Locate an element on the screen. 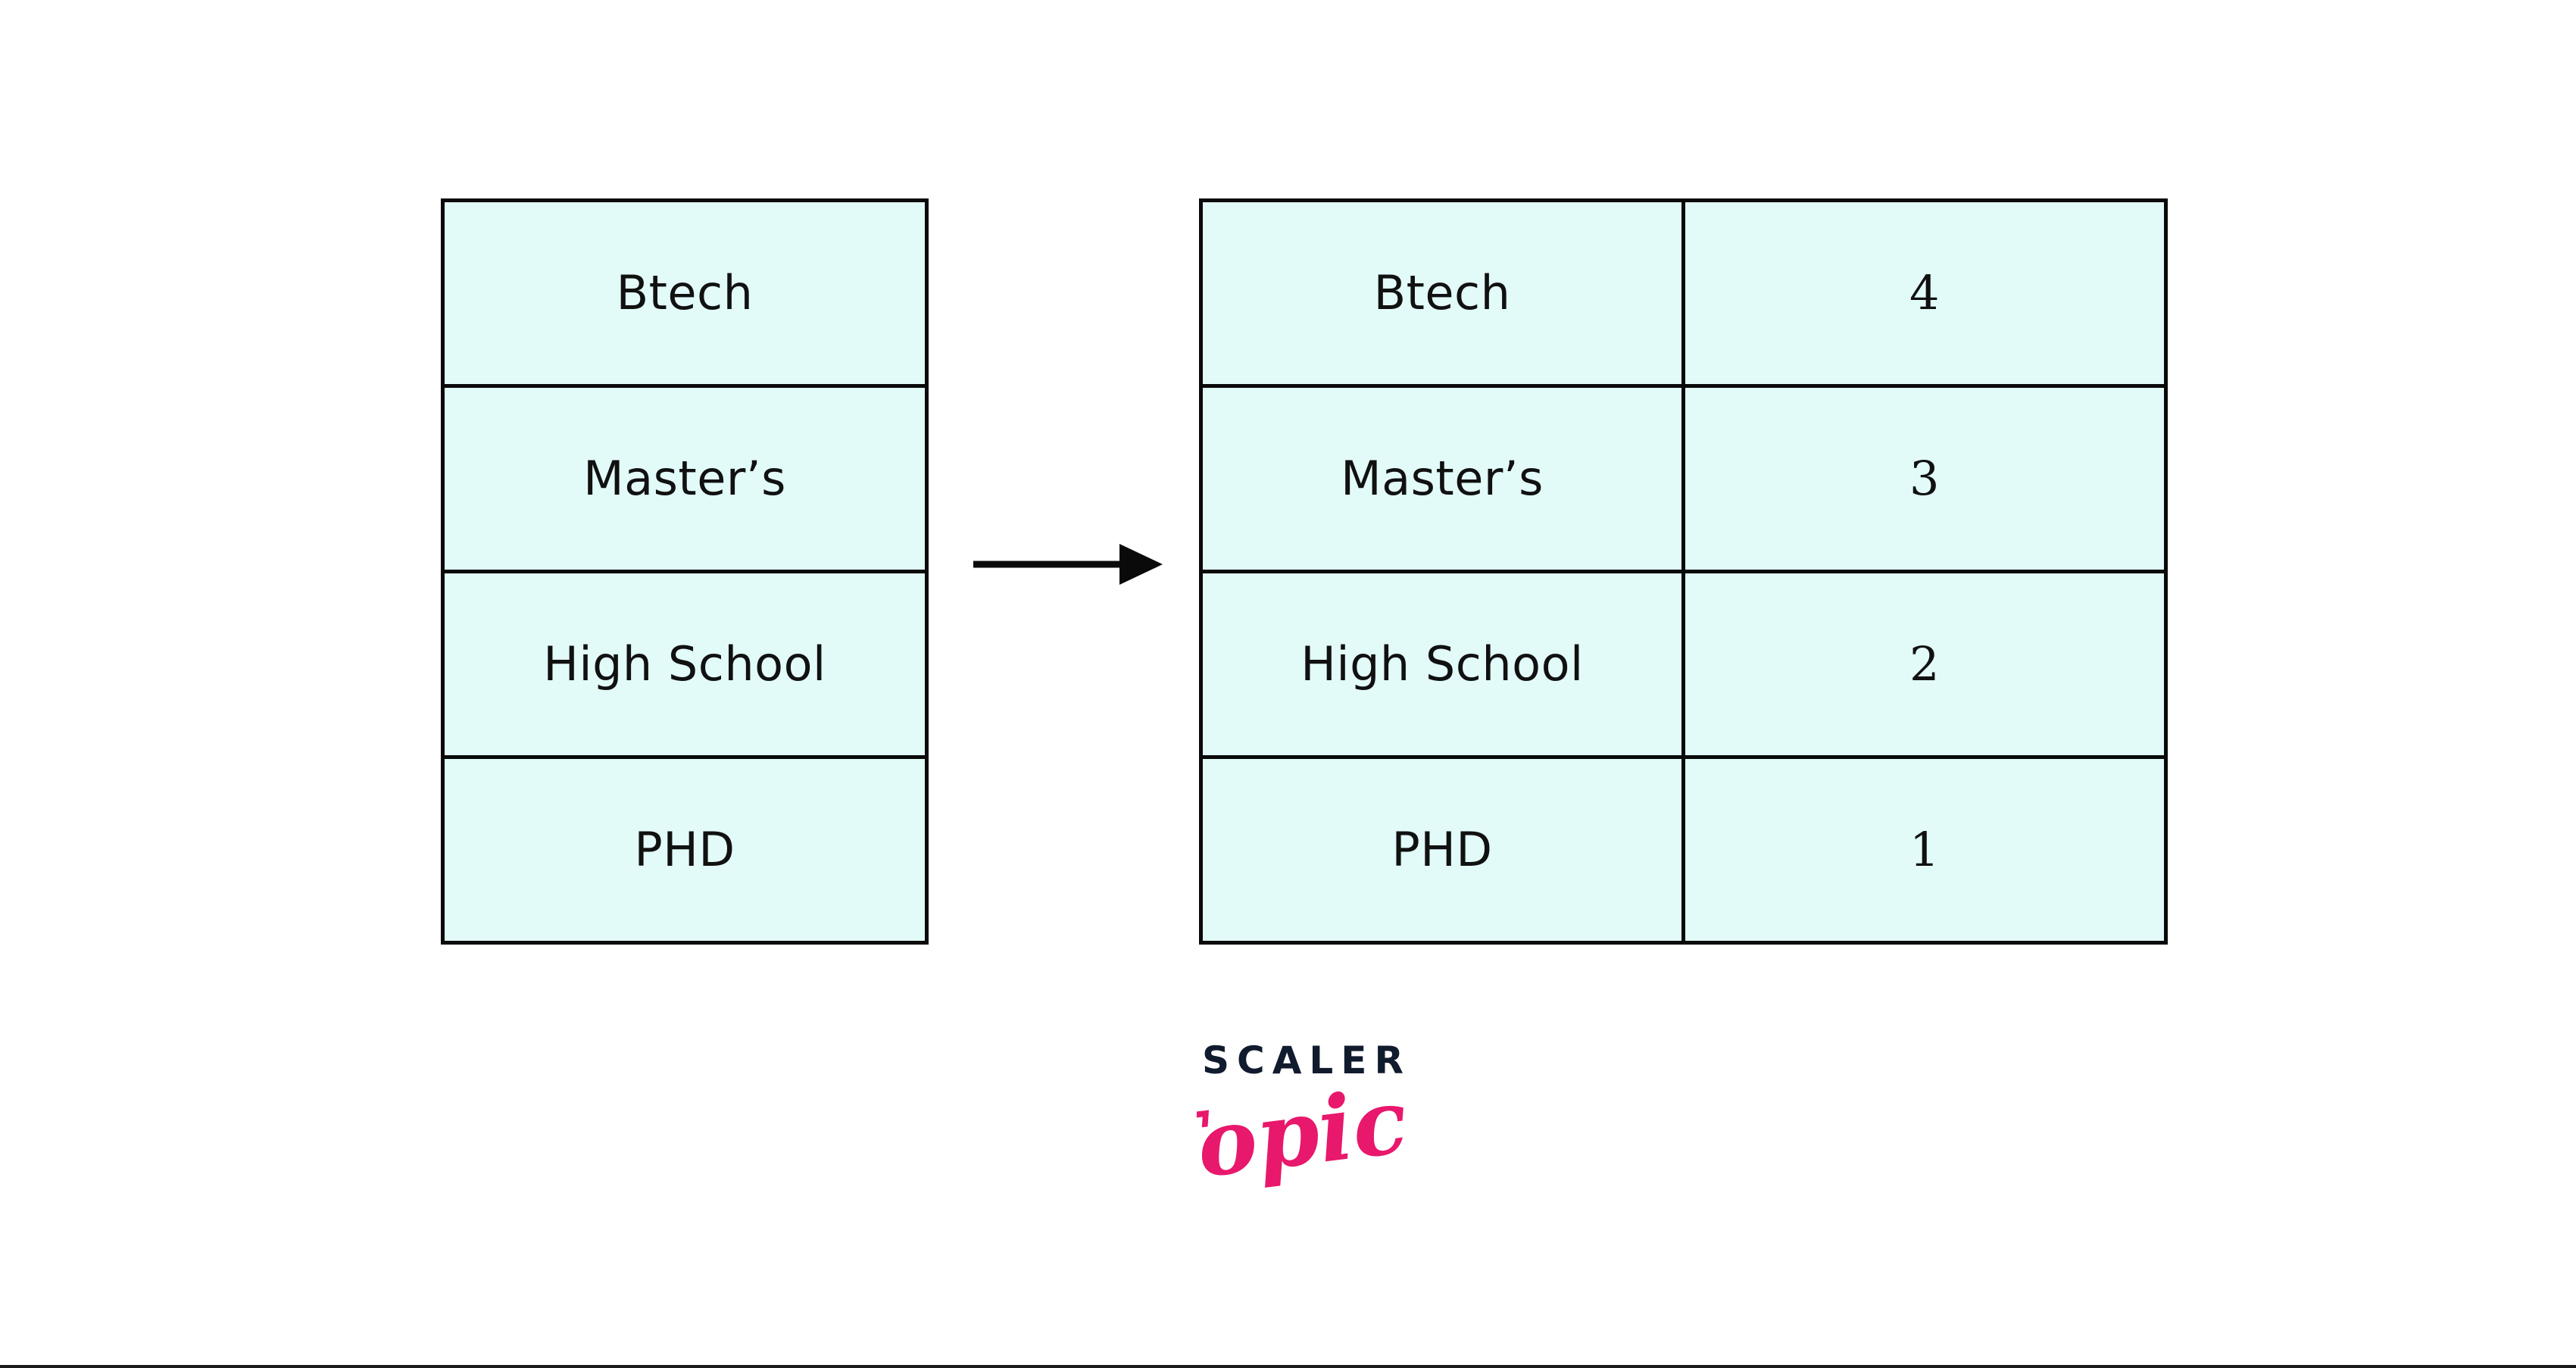 The width and height of the screenshot is (2576, 1368). table-row: Master’s 3 is located at coordinates (1683, 478).